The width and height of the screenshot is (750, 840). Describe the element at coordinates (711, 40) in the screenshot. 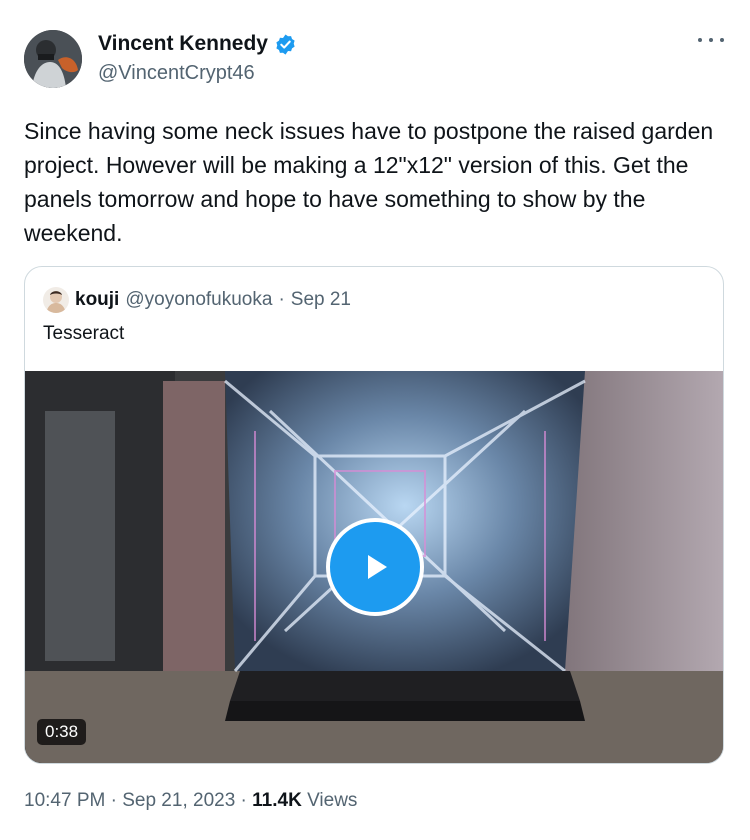

I see `more-options-icon` at that location.